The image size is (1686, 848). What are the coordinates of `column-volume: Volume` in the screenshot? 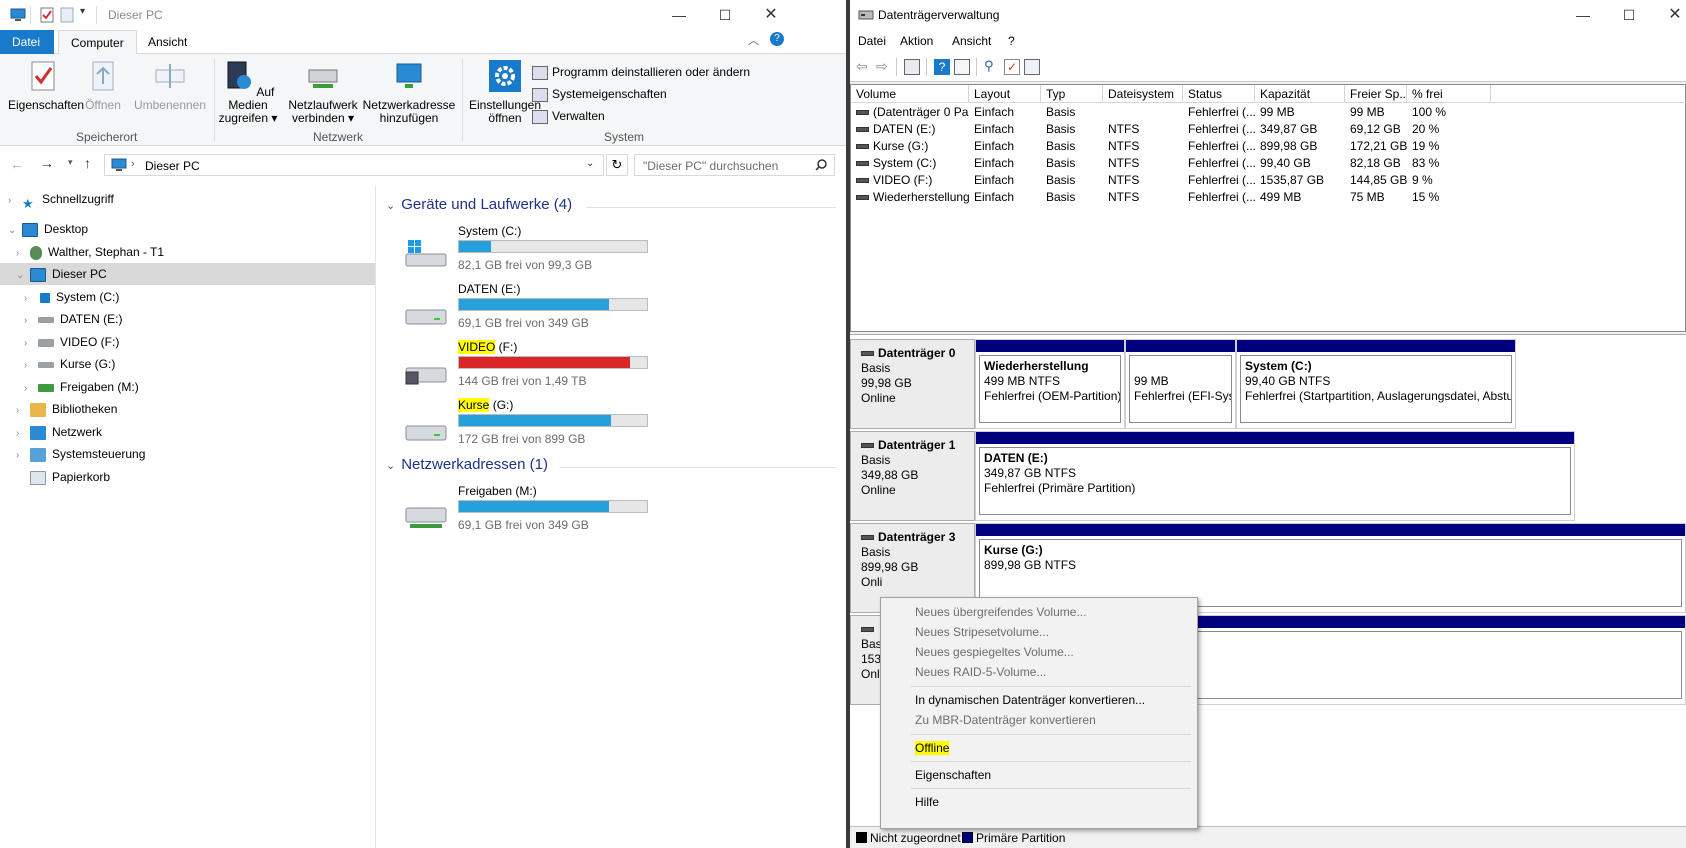 It's located at (910, 94).